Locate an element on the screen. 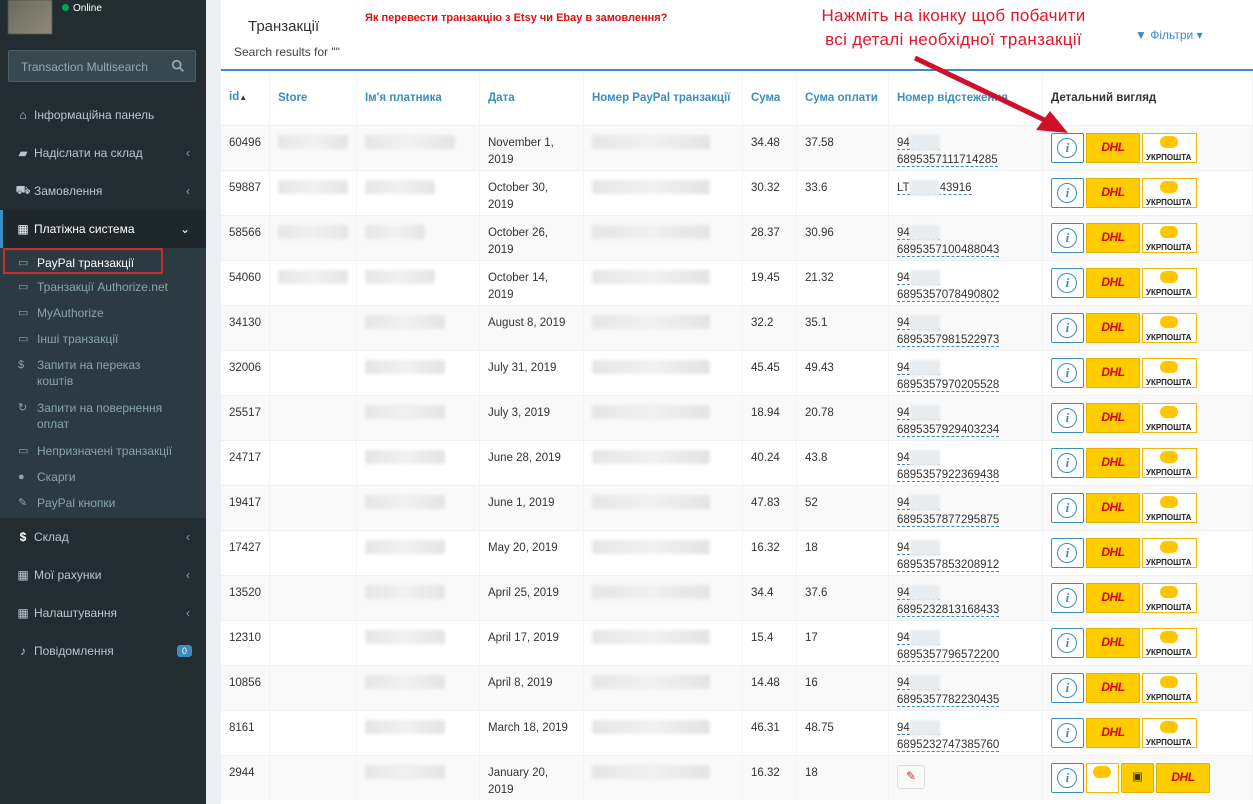  sidebar-item-notifications: ♪ Повідомлення 0 is located at coordinates (103, 651).